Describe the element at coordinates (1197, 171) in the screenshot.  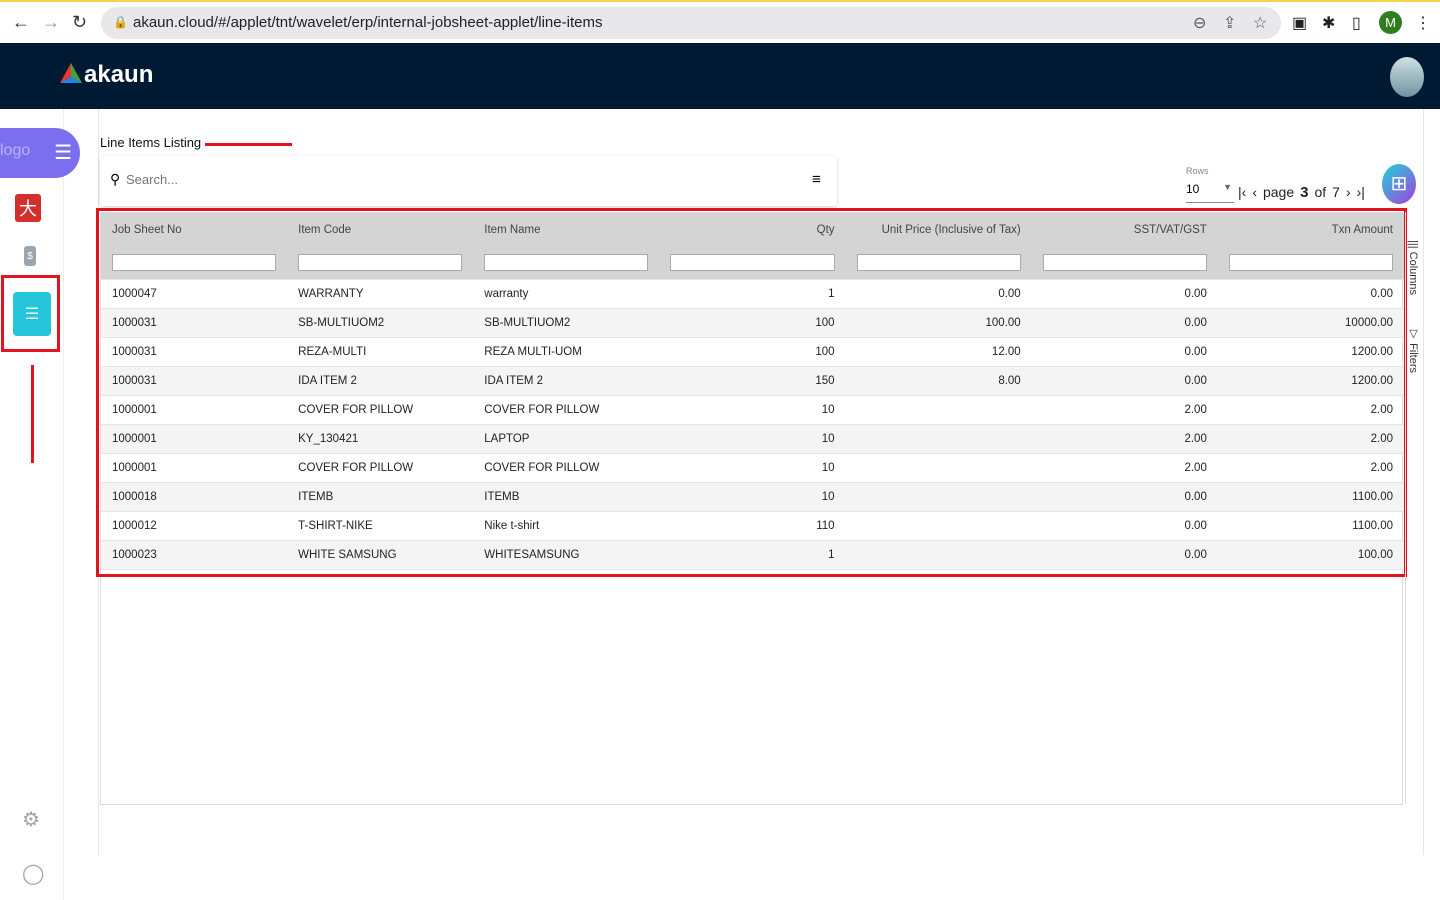
I see `rows-label: Rows` at that location.